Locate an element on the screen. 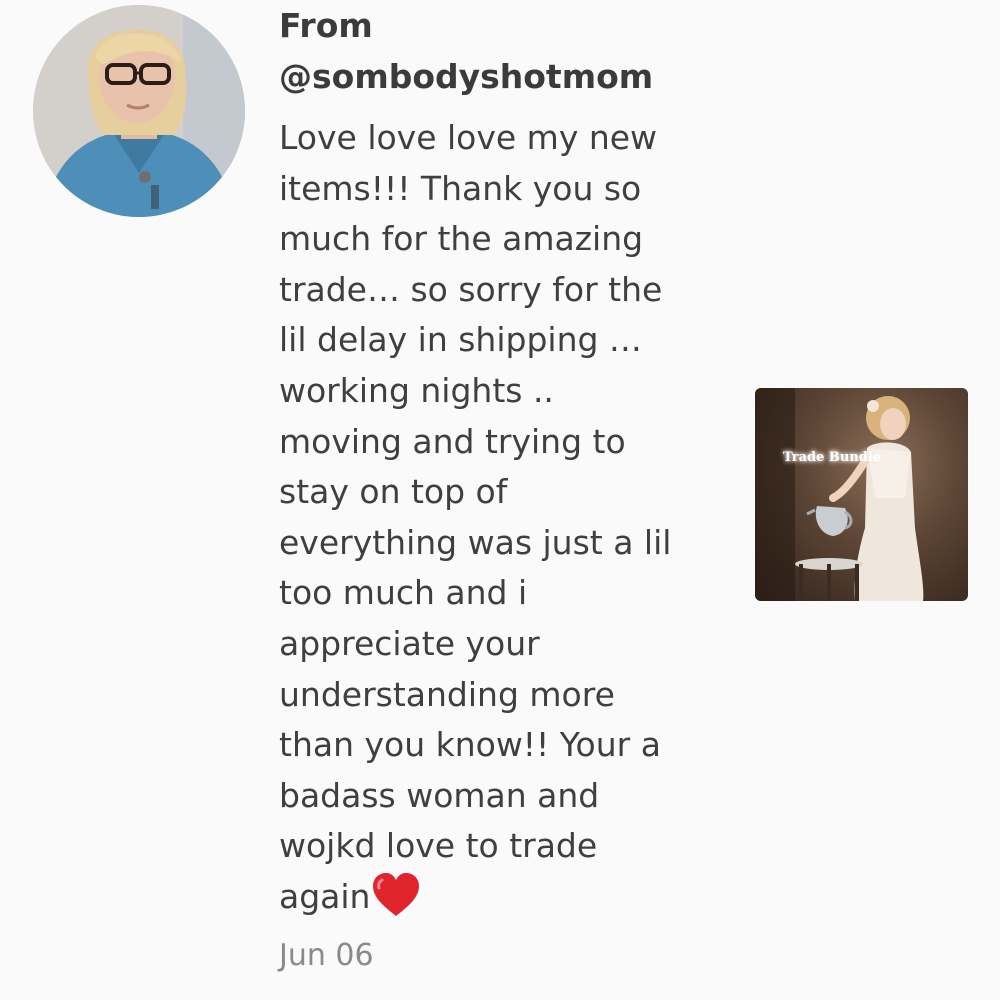 The image size is (1000, 1000). from-label: From is located at coordinates (326, 25).